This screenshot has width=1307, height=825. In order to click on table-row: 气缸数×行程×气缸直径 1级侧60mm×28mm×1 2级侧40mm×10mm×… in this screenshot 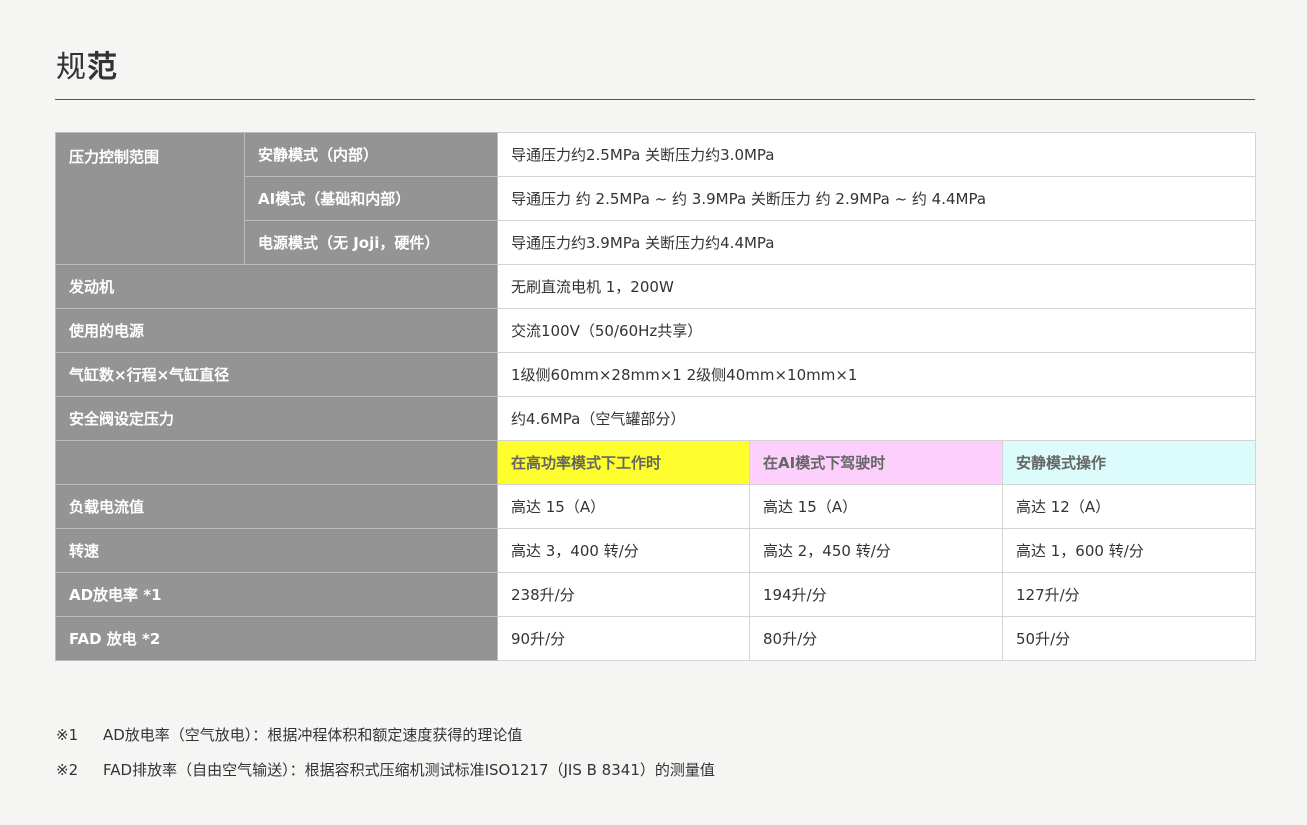, I will do `click(656, 374)`.